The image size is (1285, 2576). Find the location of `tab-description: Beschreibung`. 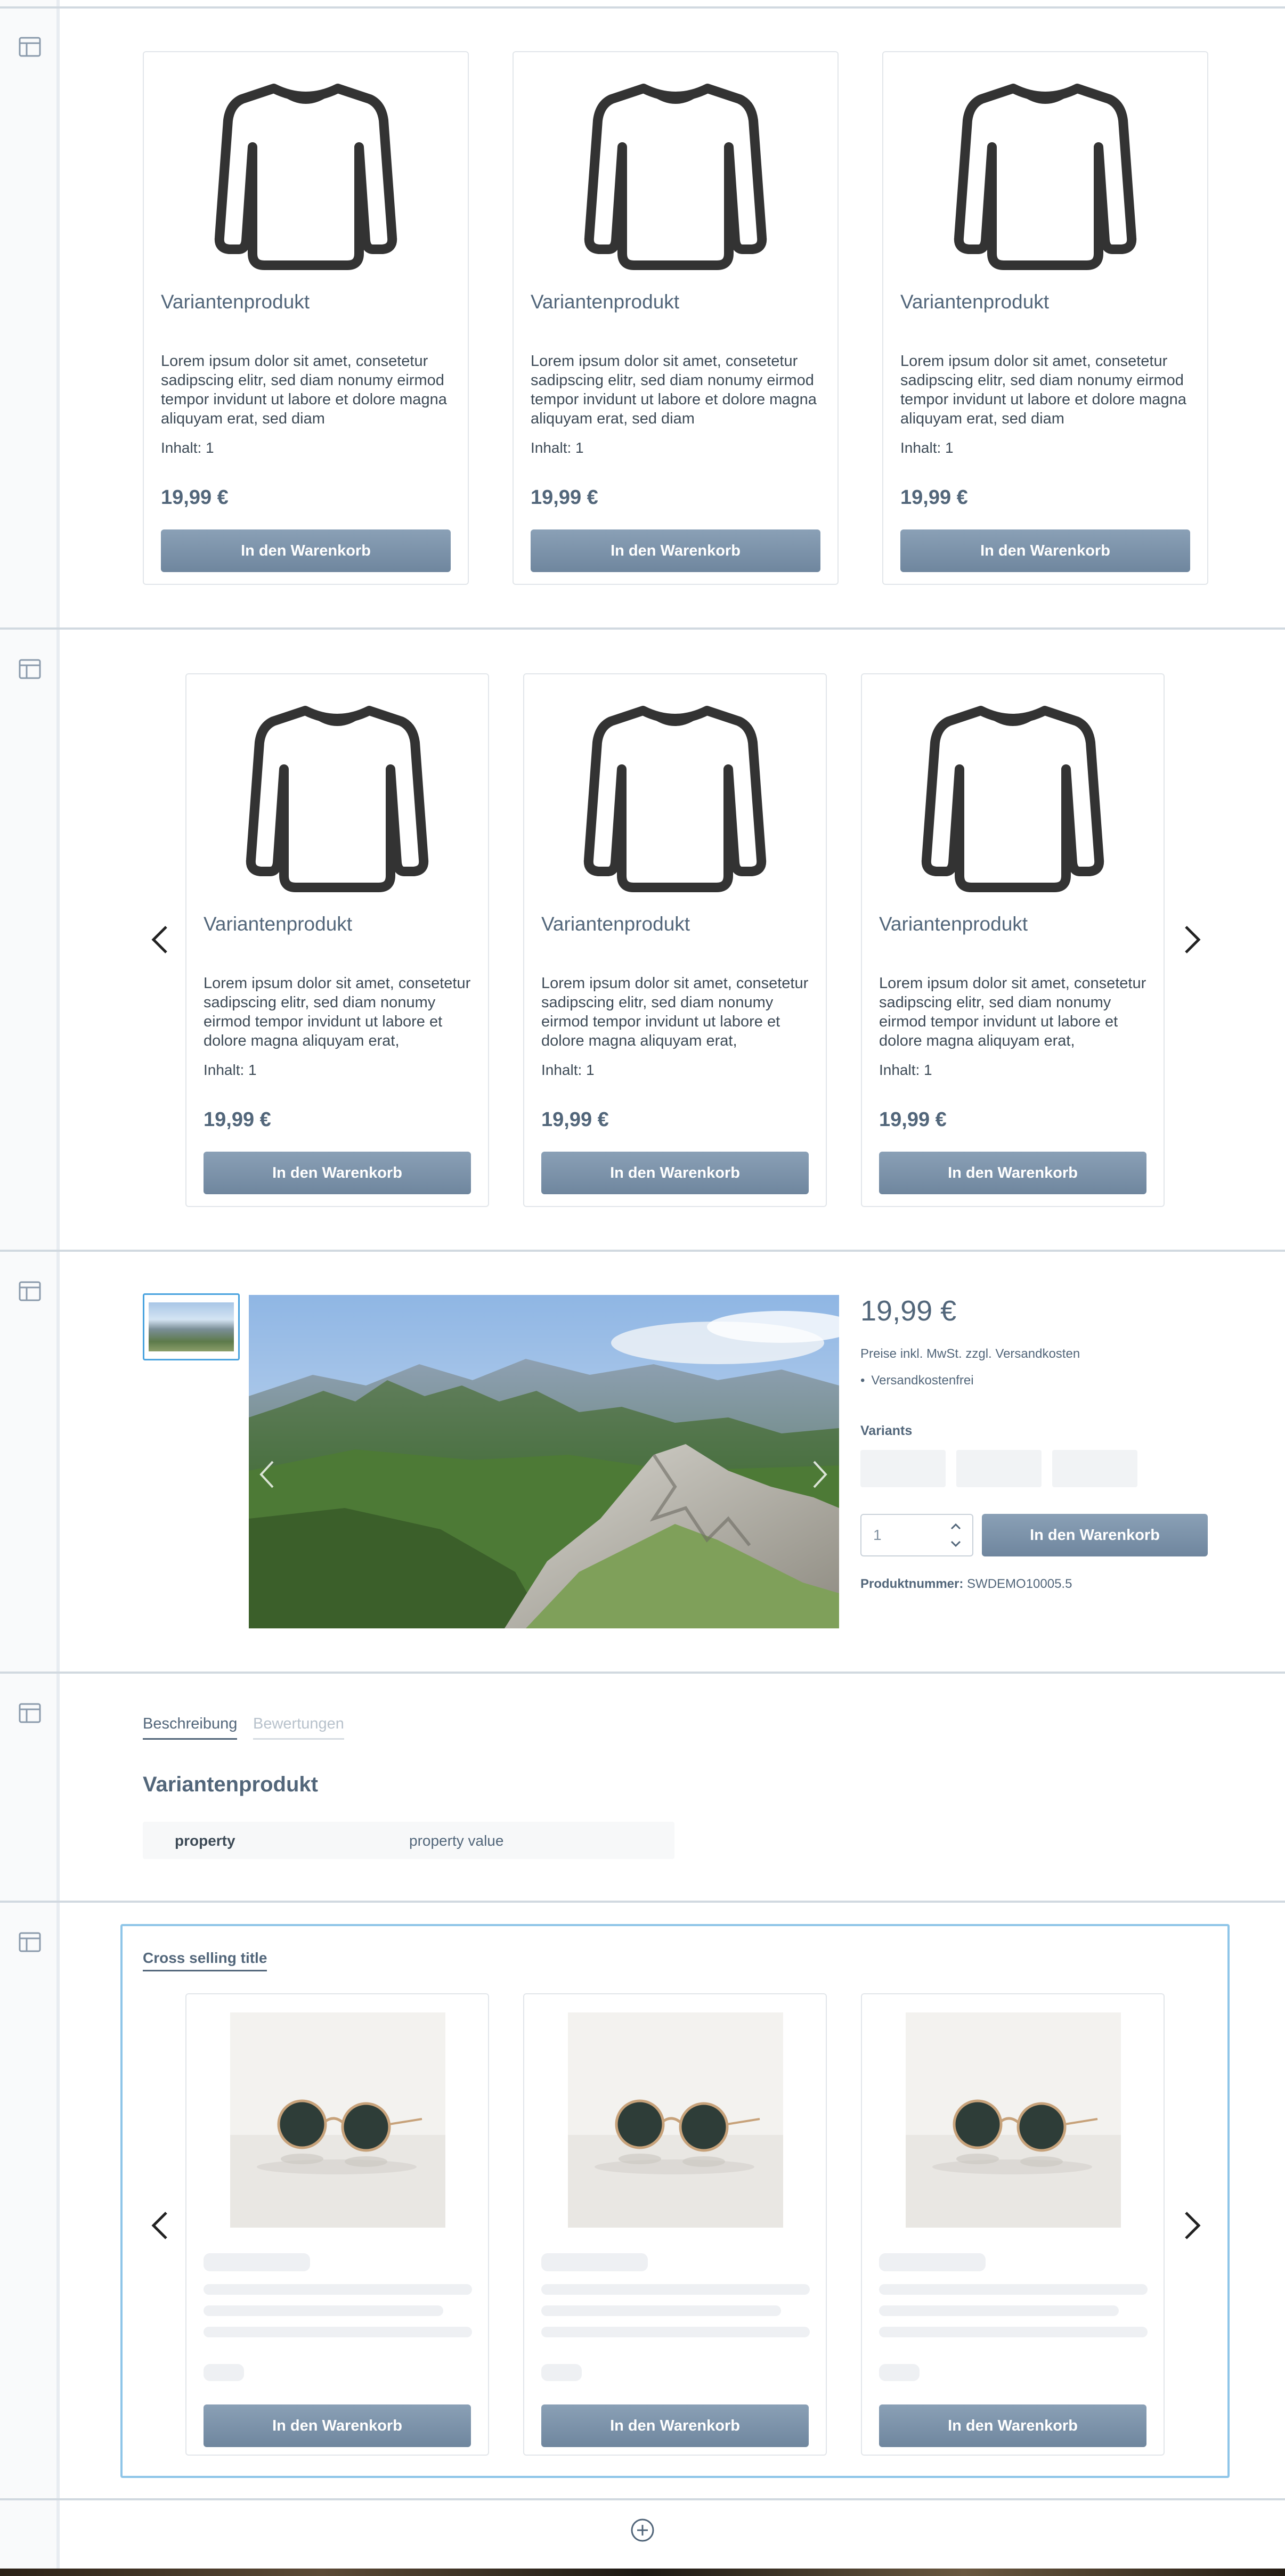

tab-description: Beschreibung is located at coordinates (190, 1727).